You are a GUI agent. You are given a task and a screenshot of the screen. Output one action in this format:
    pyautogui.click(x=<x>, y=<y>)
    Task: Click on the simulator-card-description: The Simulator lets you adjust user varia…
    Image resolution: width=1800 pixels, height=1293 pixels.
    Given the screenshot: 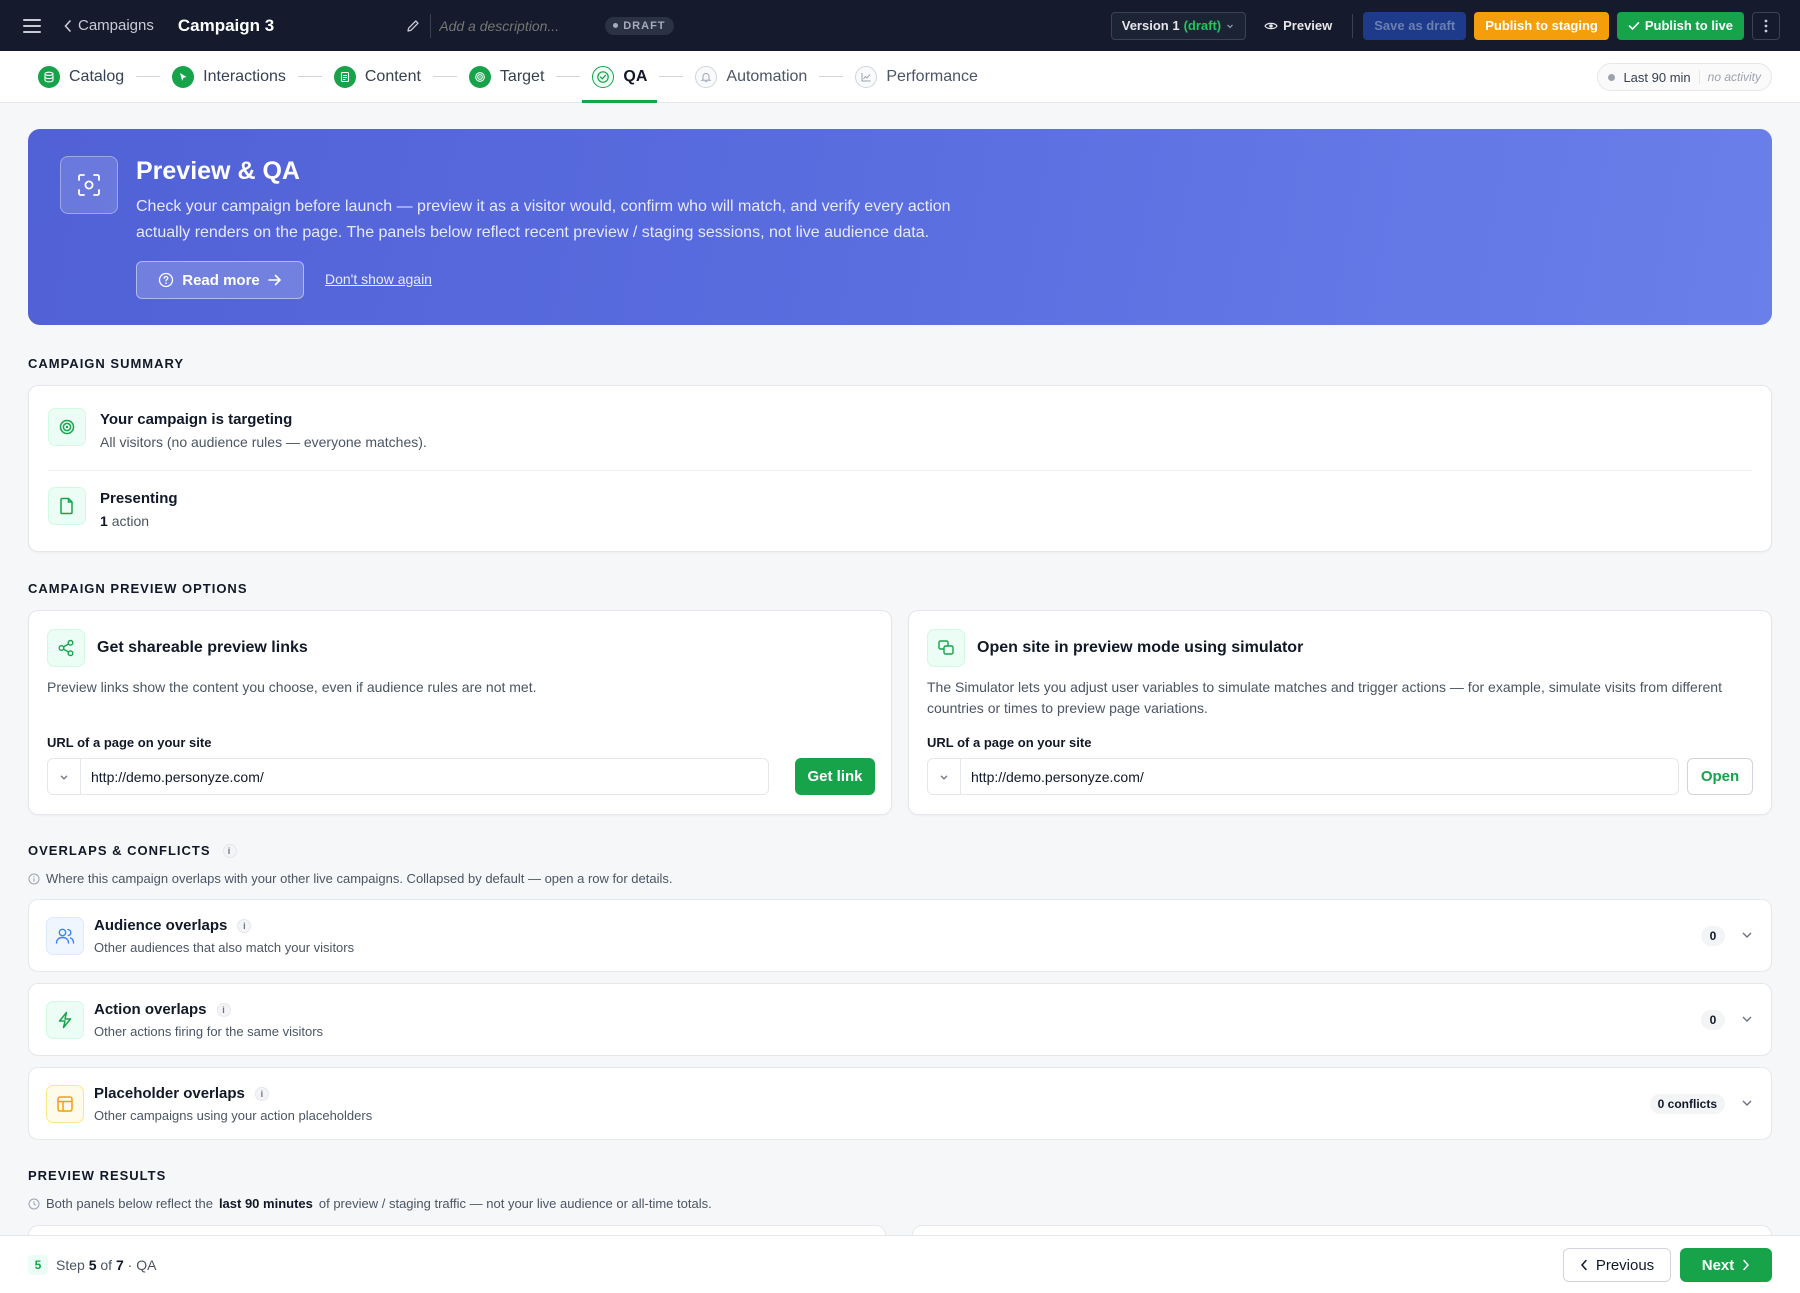 What is the action you would take?
    pyautogui.click(x=1324, y=697)
    